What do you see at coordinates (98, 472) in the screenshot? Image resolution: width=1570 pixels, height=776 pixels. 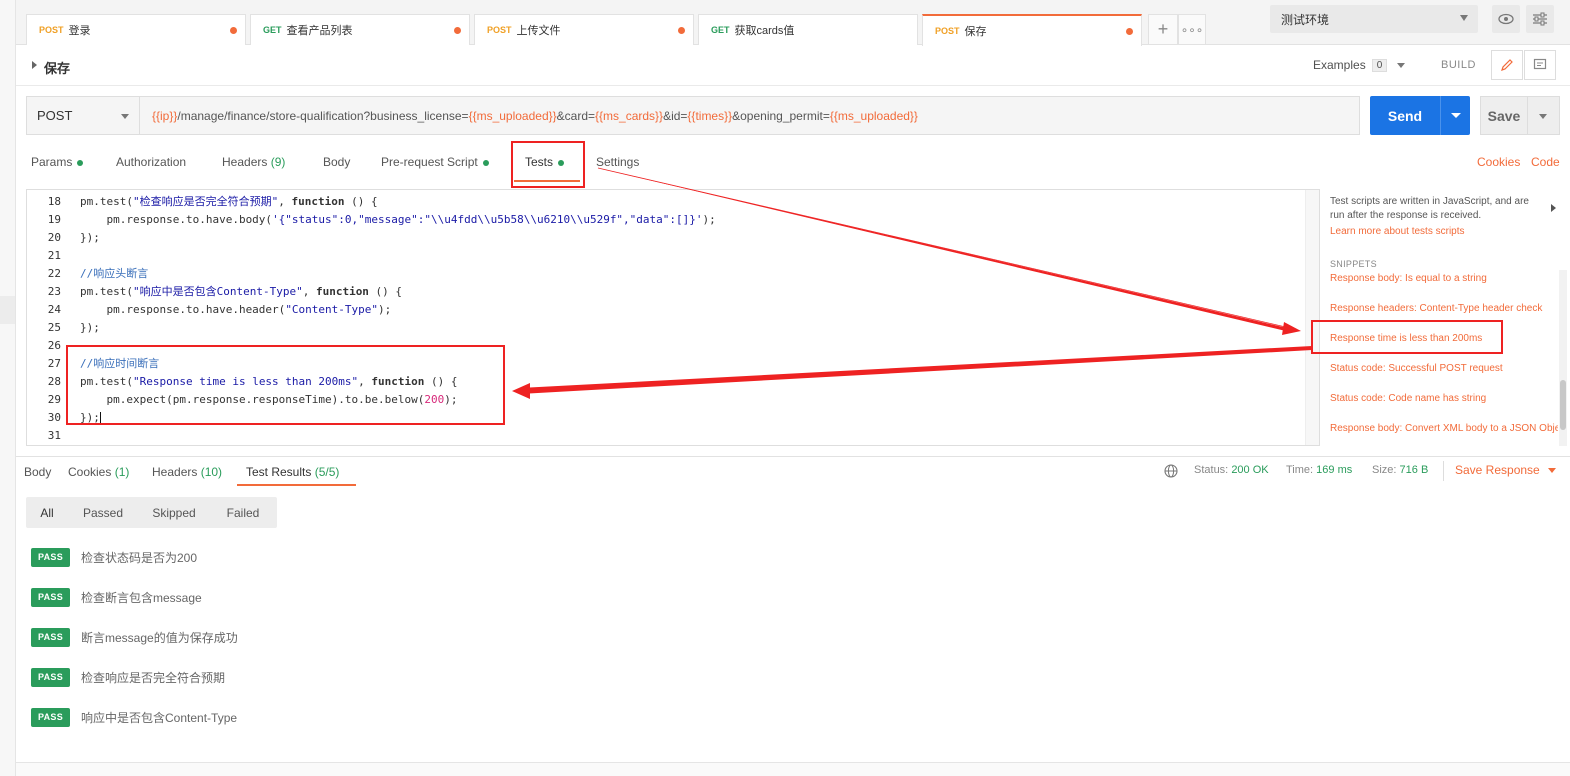 I see `response-tab-cookies: Cookies (1)` at bounding box center [98, 472].